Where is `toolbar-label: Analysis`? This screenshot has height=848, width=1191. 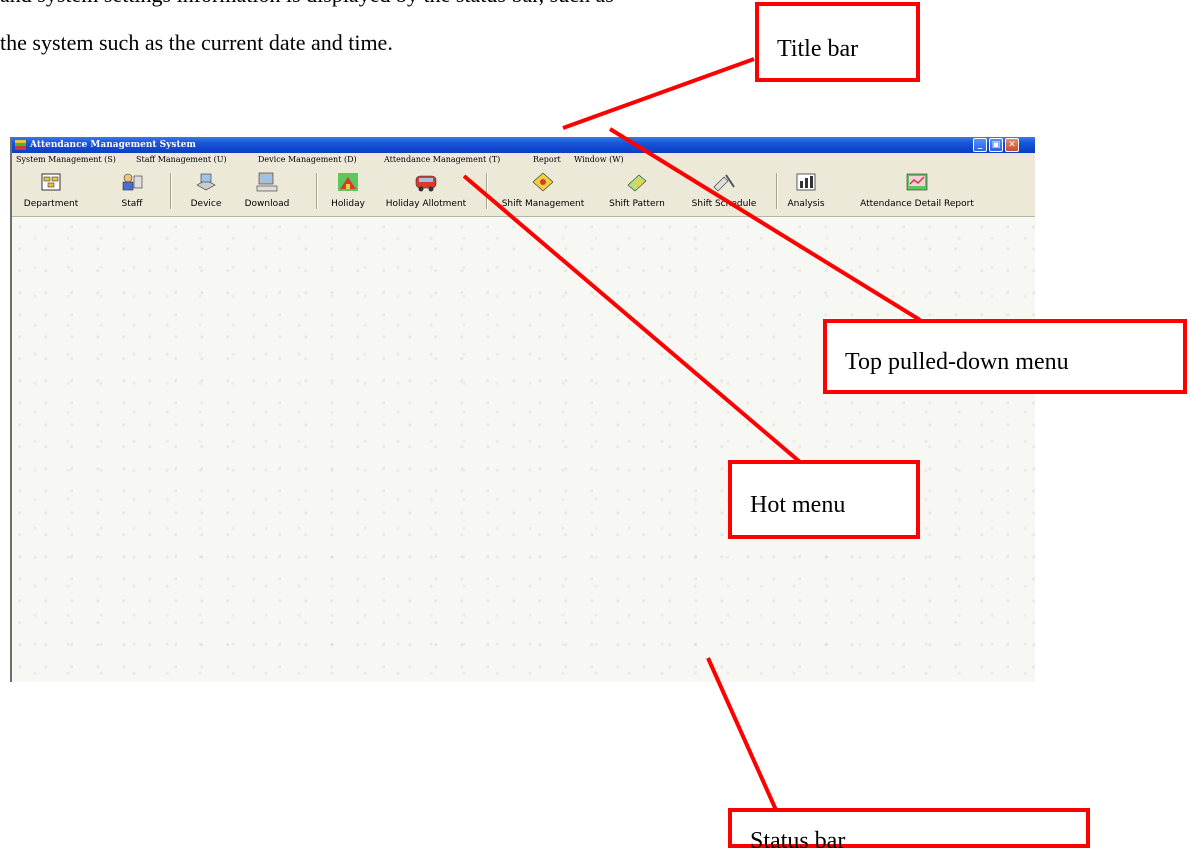 toolbar-label: Analysis is located at coordinates (806, 204).